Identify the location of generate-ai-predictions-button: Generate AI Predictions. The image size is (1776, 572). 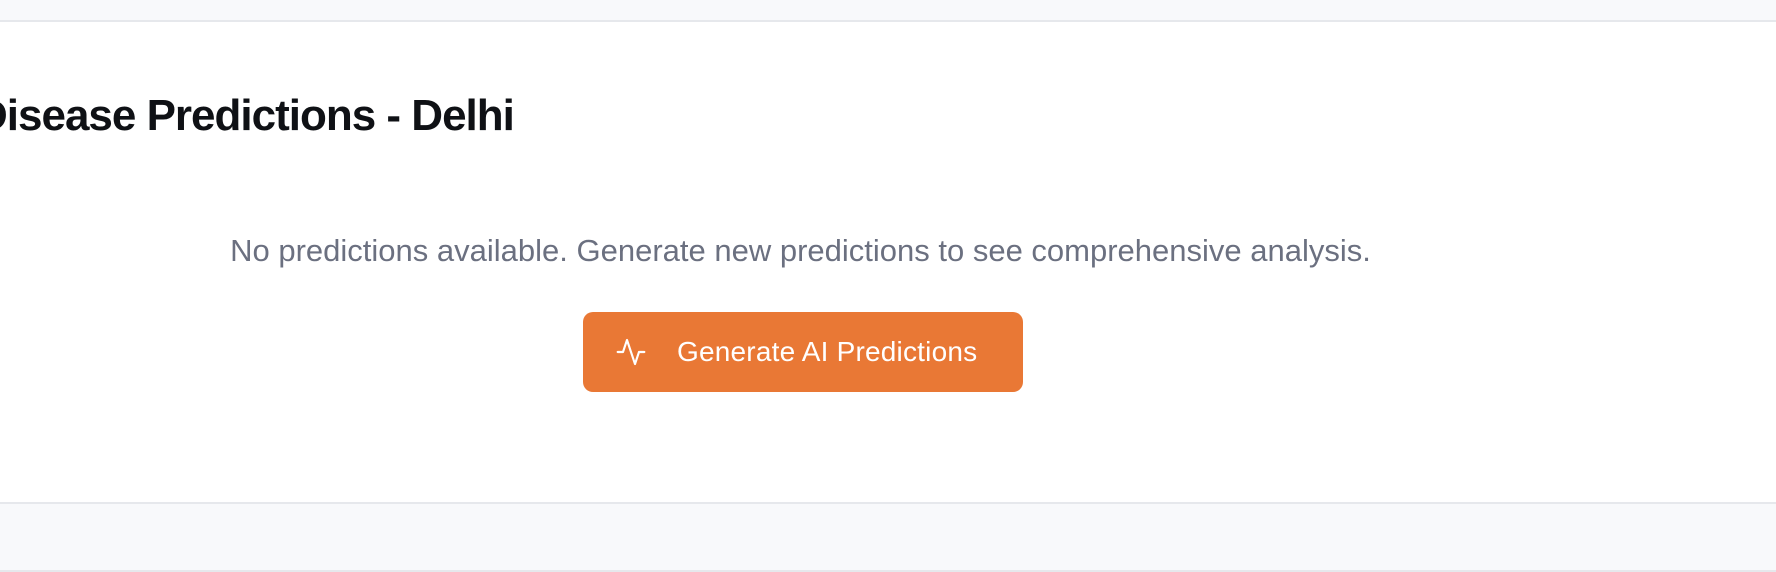
(803, 352).